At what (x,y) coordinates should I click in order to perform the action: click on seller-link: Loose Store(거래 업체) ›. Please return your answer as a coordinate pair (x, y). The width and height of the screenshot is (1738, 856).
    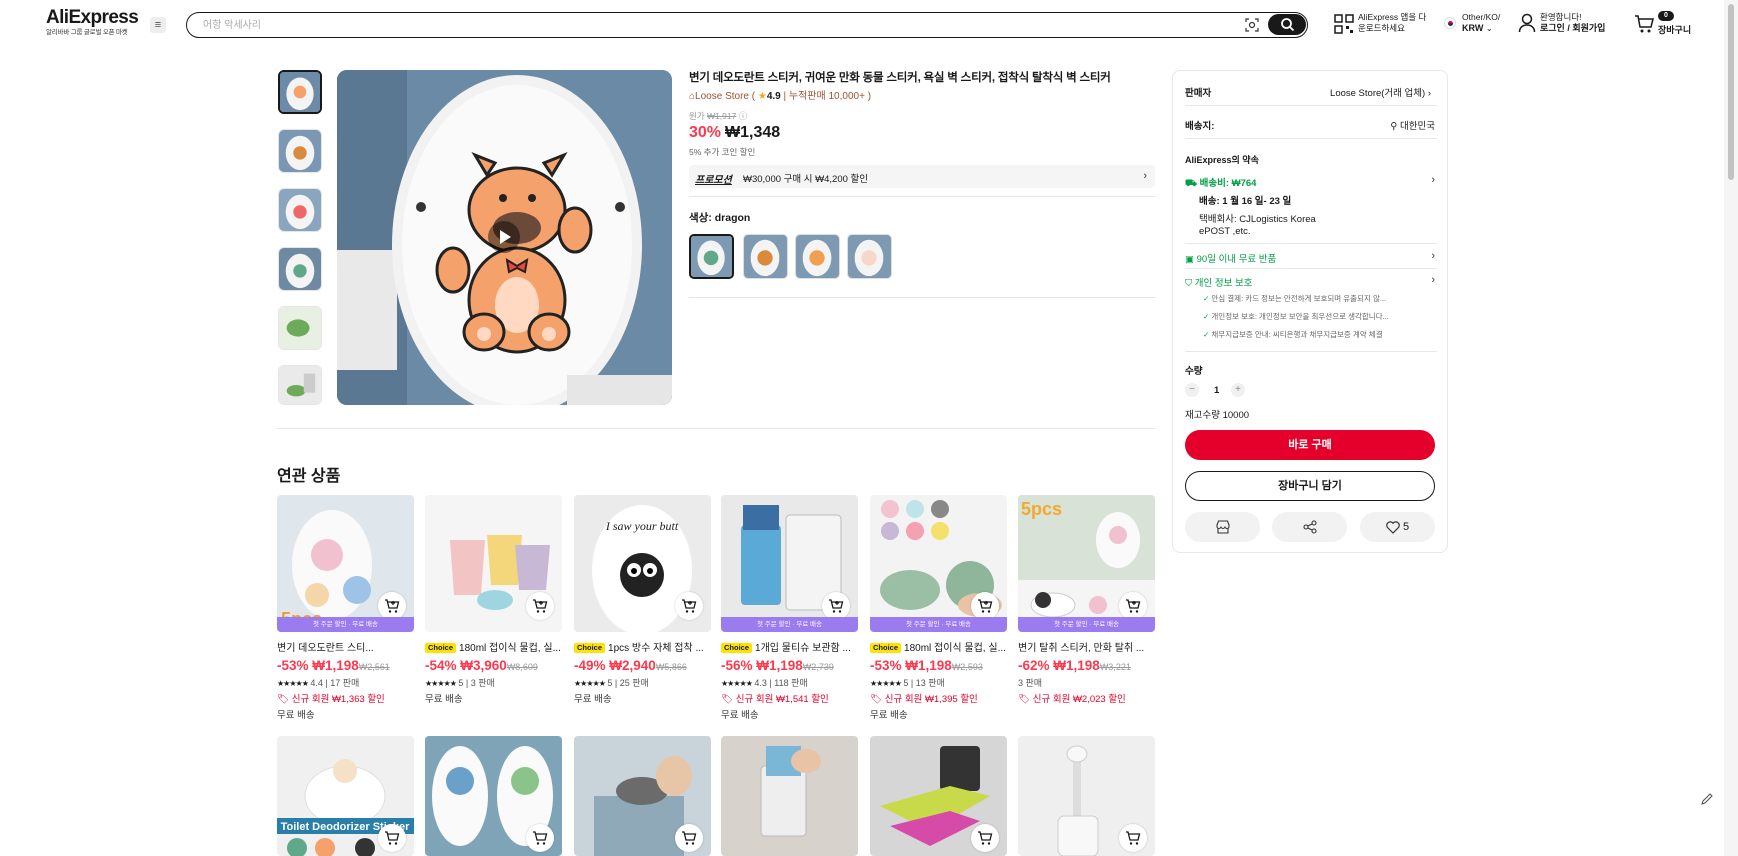
    Looking at the image, I should click on (1380, 92).